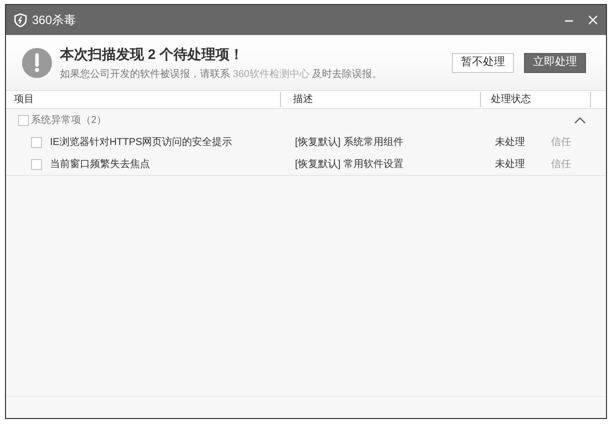 The image size is (613, 425). What do you see at coordinates (69, 121) in the screenshot?
I see `group-label: 系统异常项（2）` at bounding box center [69, 121].